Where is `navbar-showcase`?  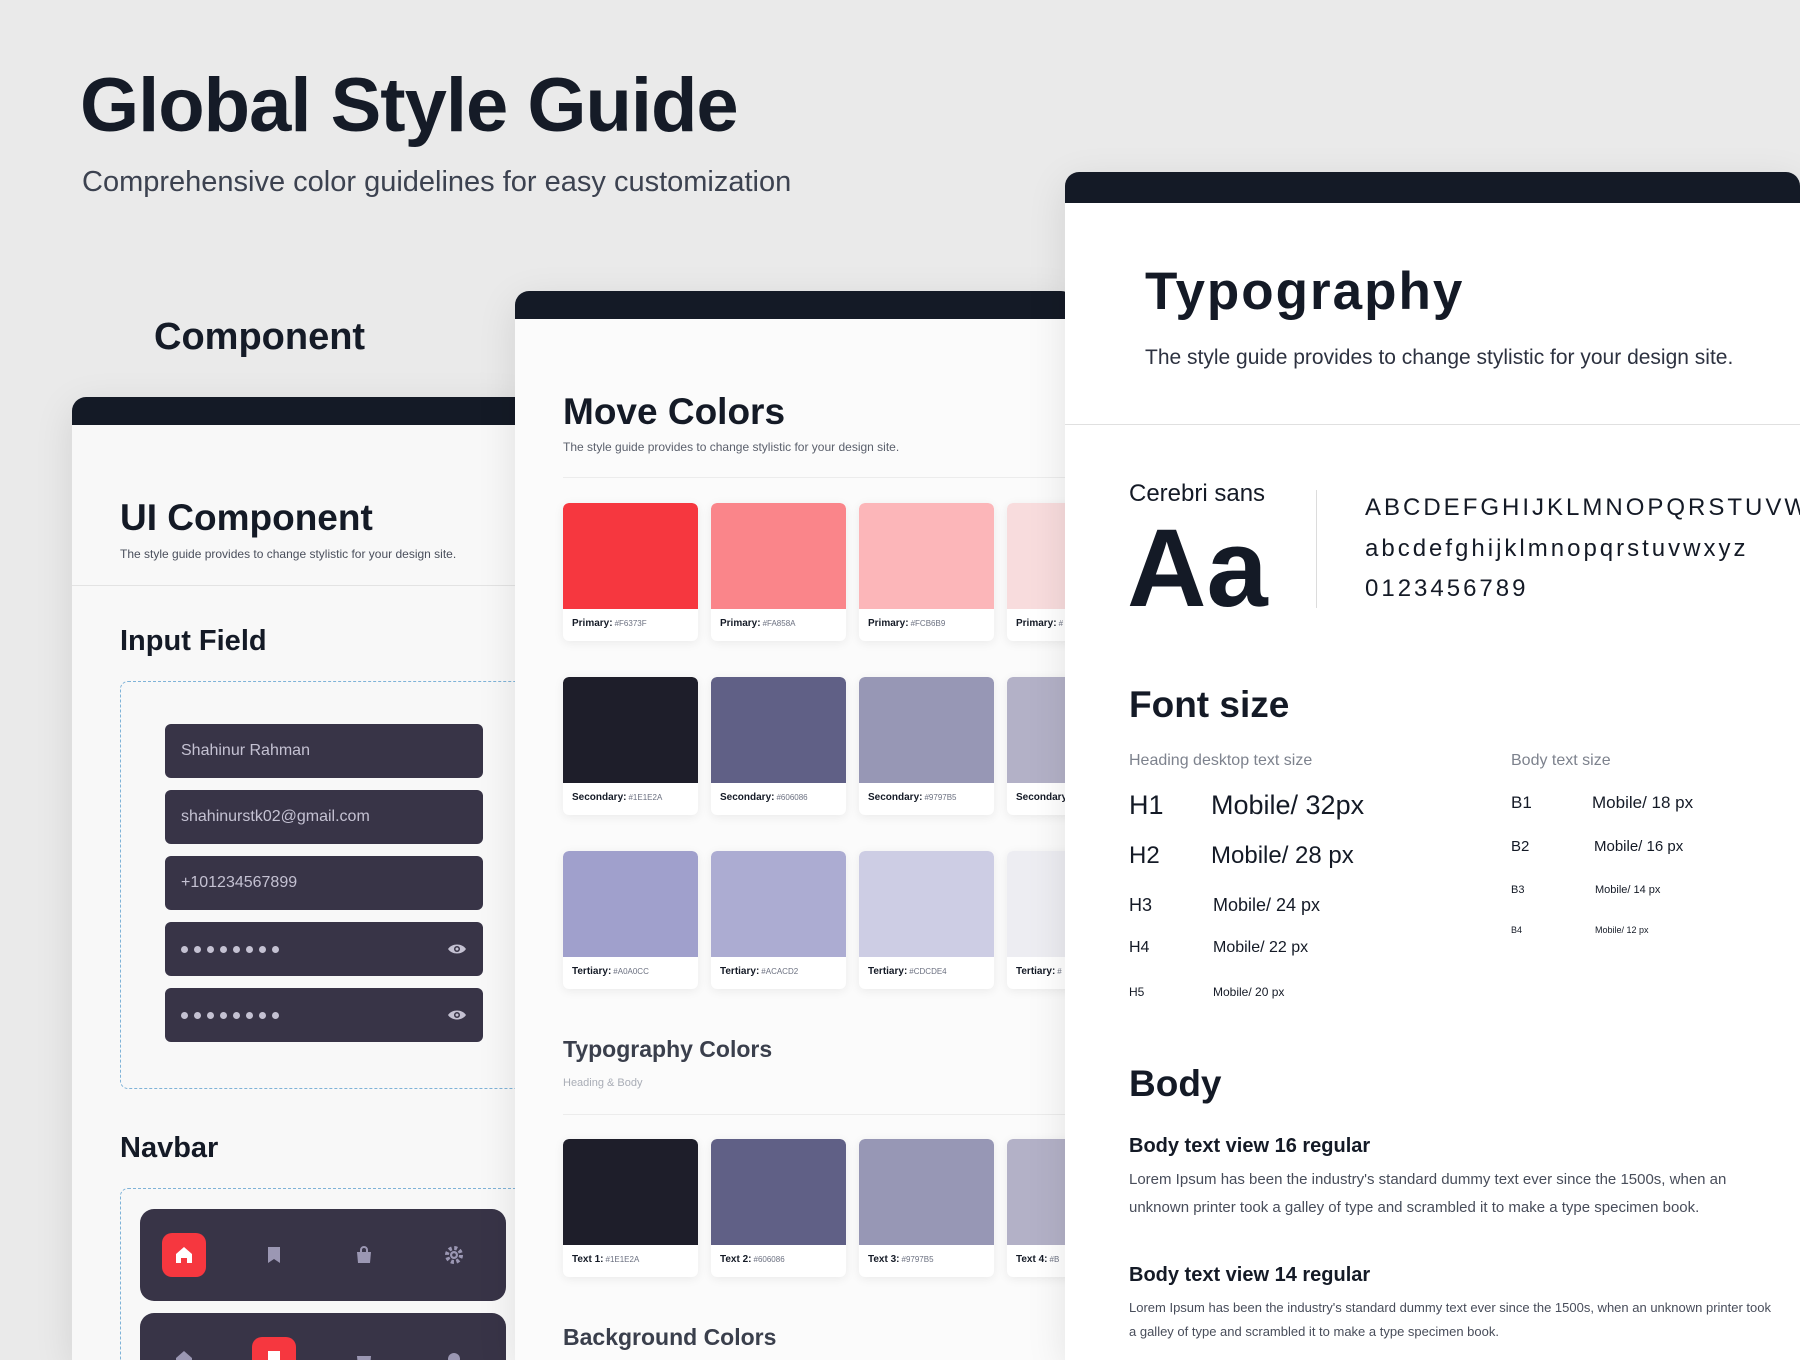
navbar-showcase is located at coordinates (326, 1274).